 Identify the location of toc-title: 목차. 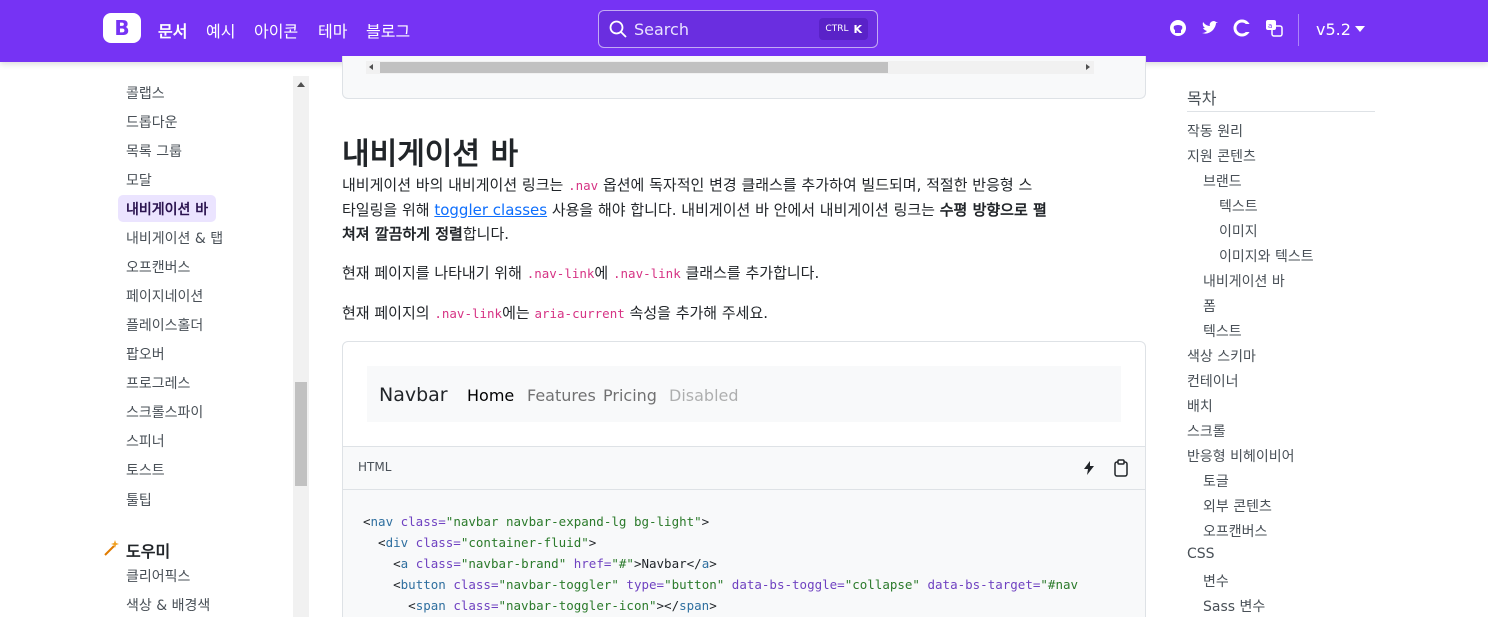
(1202, 98).